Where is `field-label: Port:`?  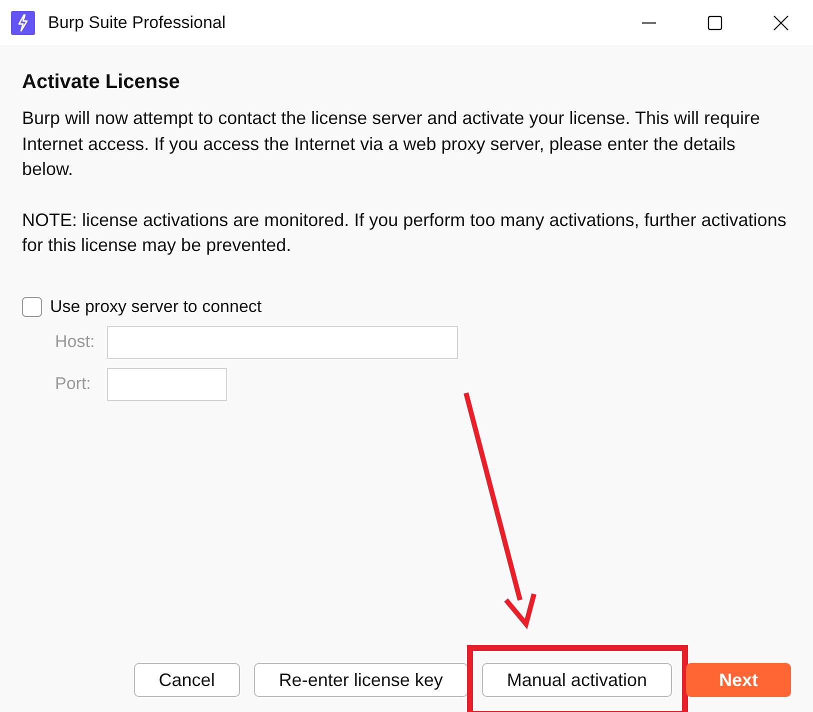
field-label: Port: is located at coordinates (73, 384).